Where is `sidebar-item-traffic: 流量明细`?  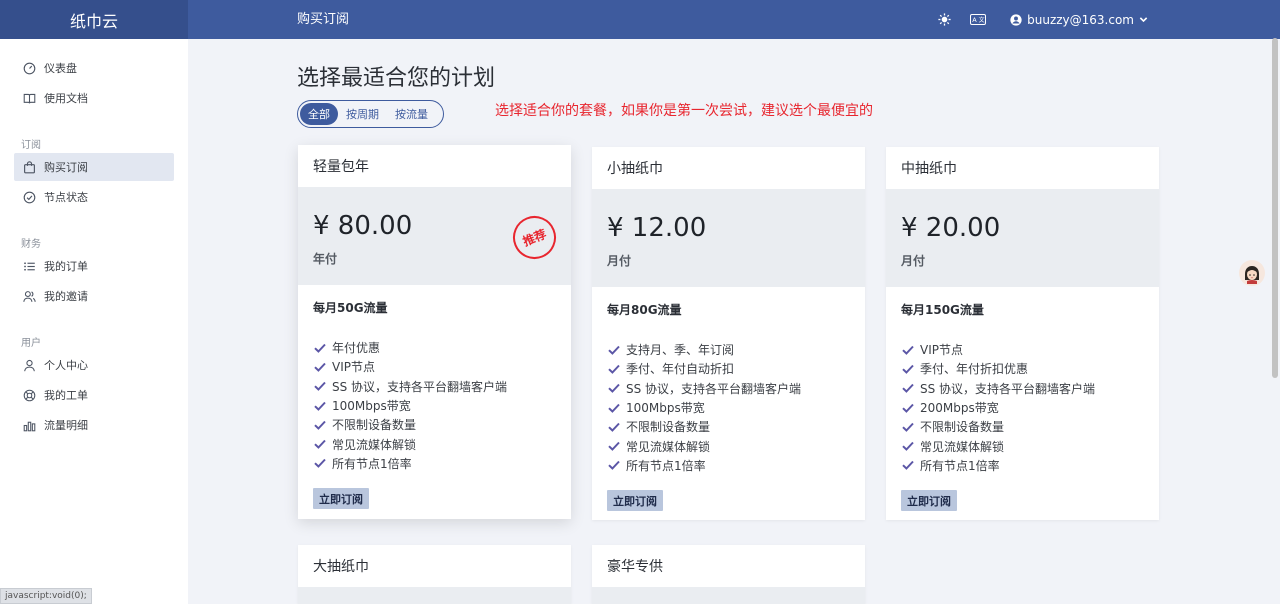
sidebar-item-traffic: 流量明细 is located at coordinates (94, 425).